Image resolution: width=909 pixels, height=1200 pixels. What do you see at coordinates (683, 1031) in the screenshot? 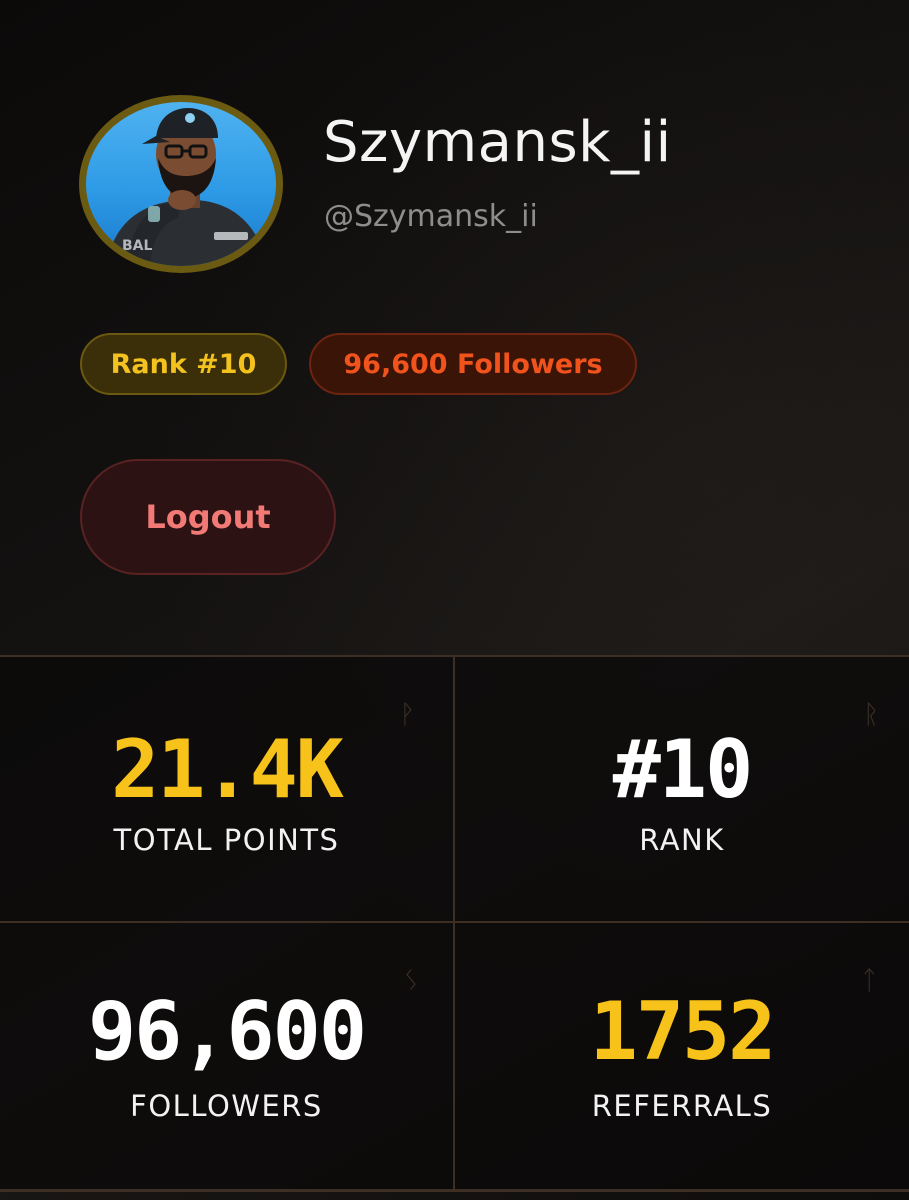
I see `stat-value-referrals: 1752` at bounding box center [683, 1031].